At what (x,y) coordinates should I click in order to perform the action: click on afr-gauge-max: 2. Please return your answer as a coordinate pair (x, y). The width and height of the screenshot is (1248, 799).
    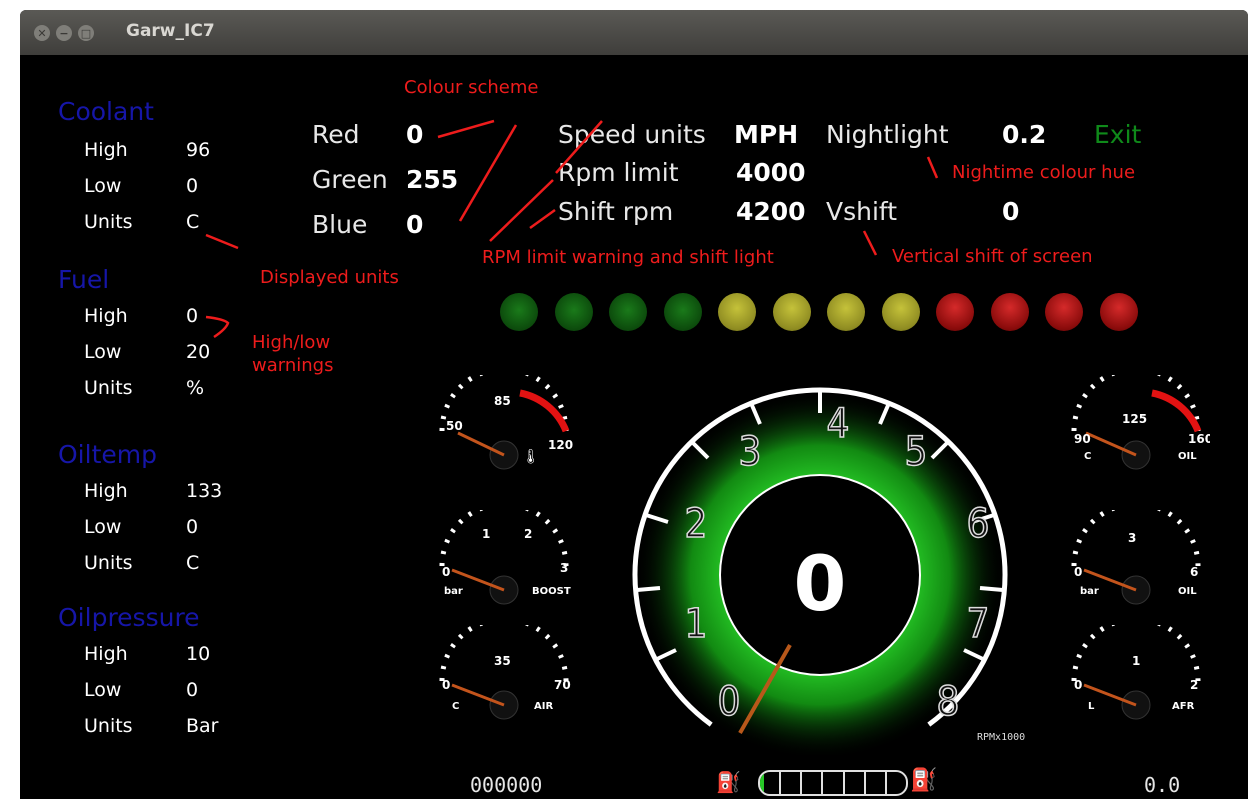
    Looking at the image, I should click on (1194, 685).